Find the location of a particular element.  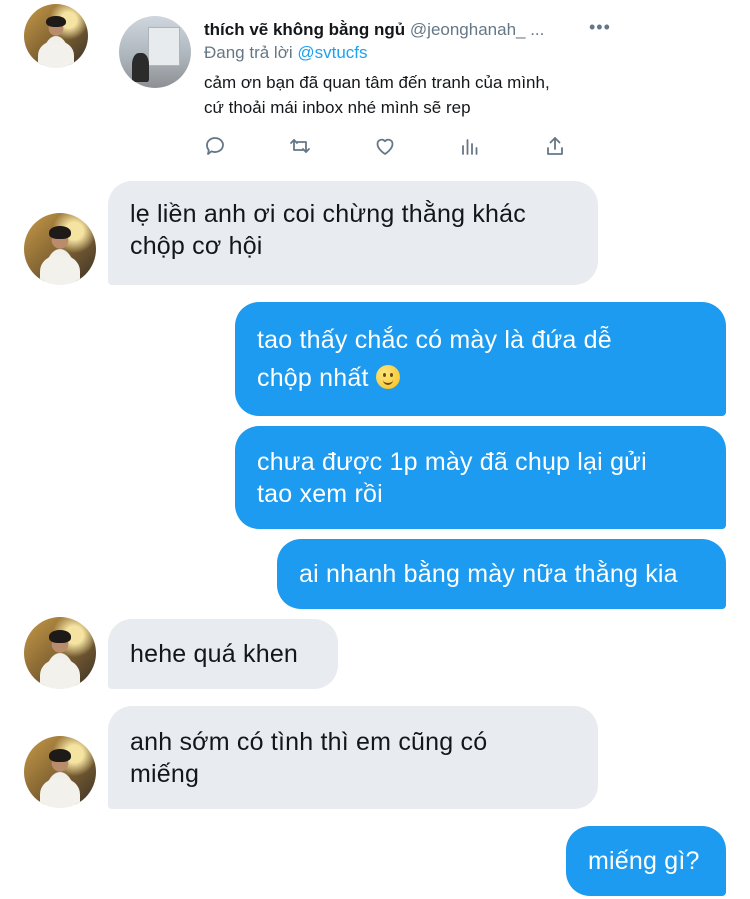

message-bubble-outgoing: ai nhanh bằng mày nữa thằng kia is located at coordinates (501, 574).